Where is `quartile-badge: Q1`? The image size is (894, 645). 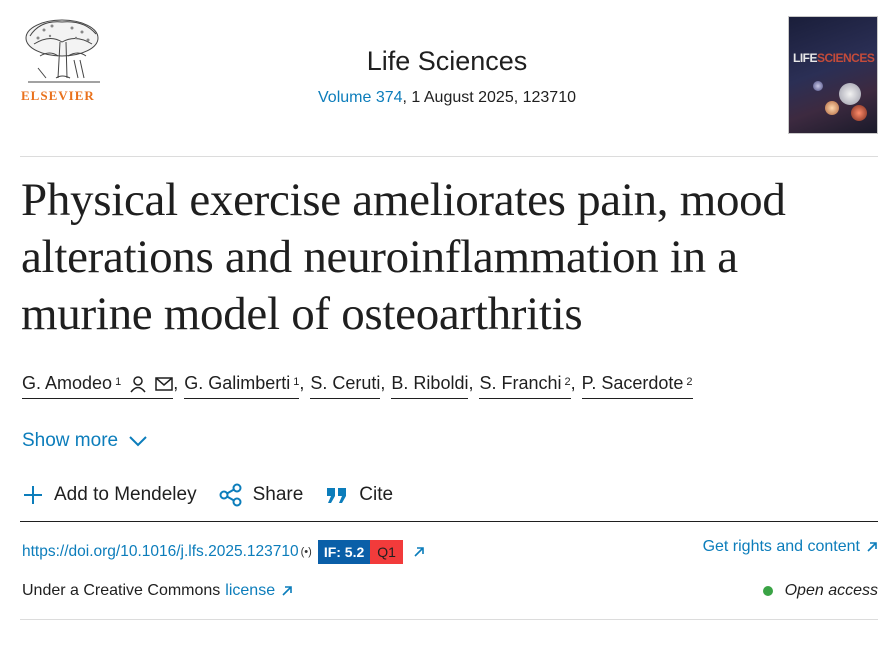 quartile-badge: Q1 is located at coordinates (386, 552).